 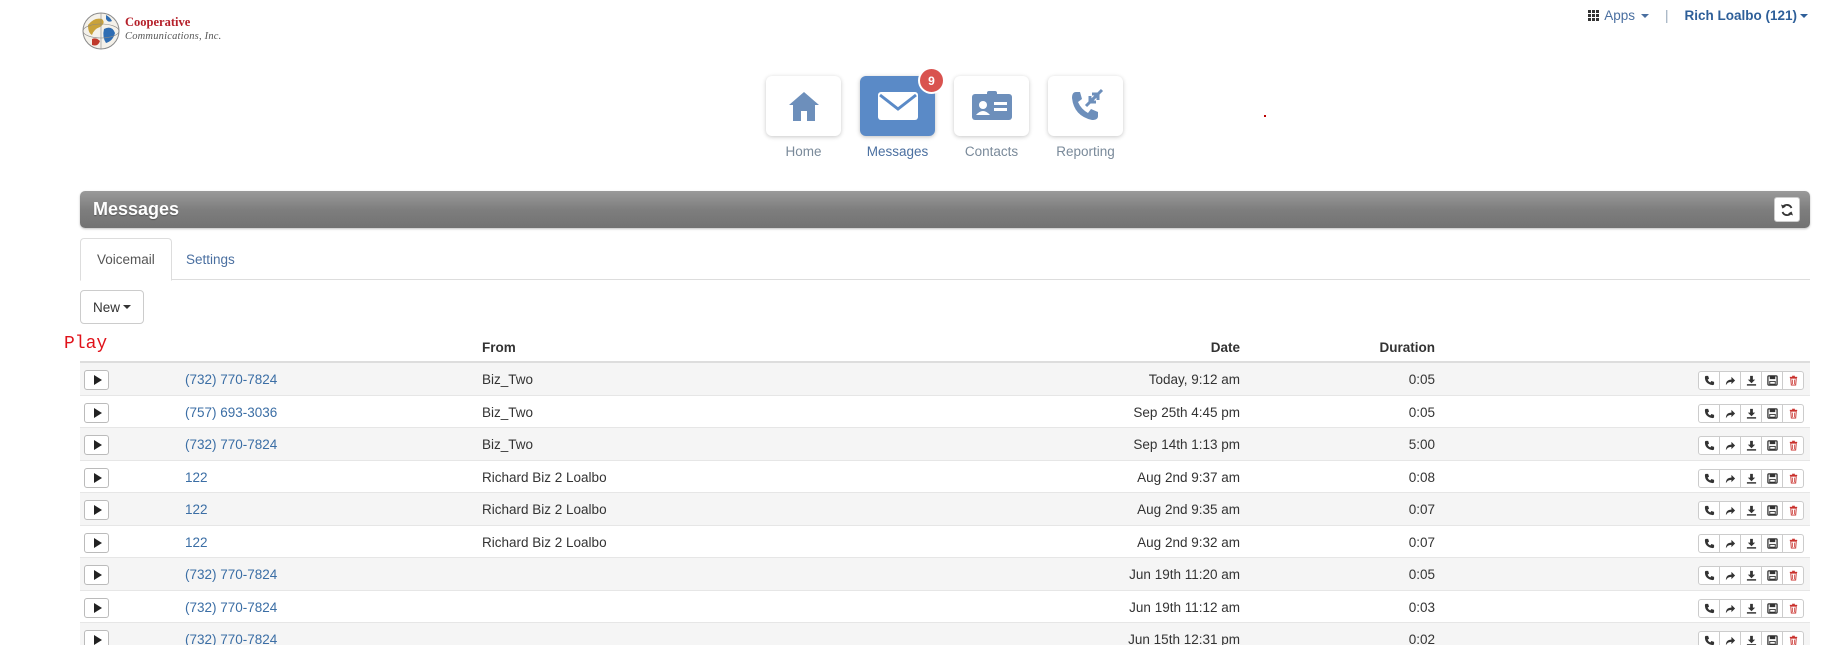 What do you see at coordinates (210, 259) in the screenshot?
I see `tab-settings: Settings` at bounding box center [210, 259].